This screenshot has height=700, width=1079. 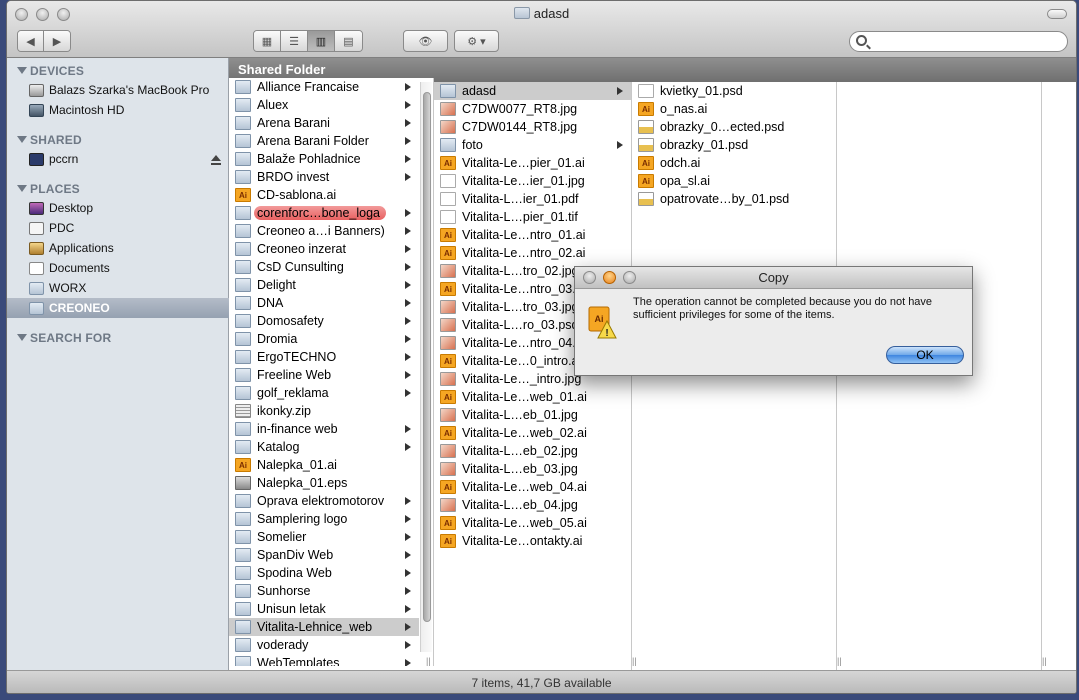 I want to click on list-item: C7DW0144_RT8.jpg, so click(x=532, y=127).